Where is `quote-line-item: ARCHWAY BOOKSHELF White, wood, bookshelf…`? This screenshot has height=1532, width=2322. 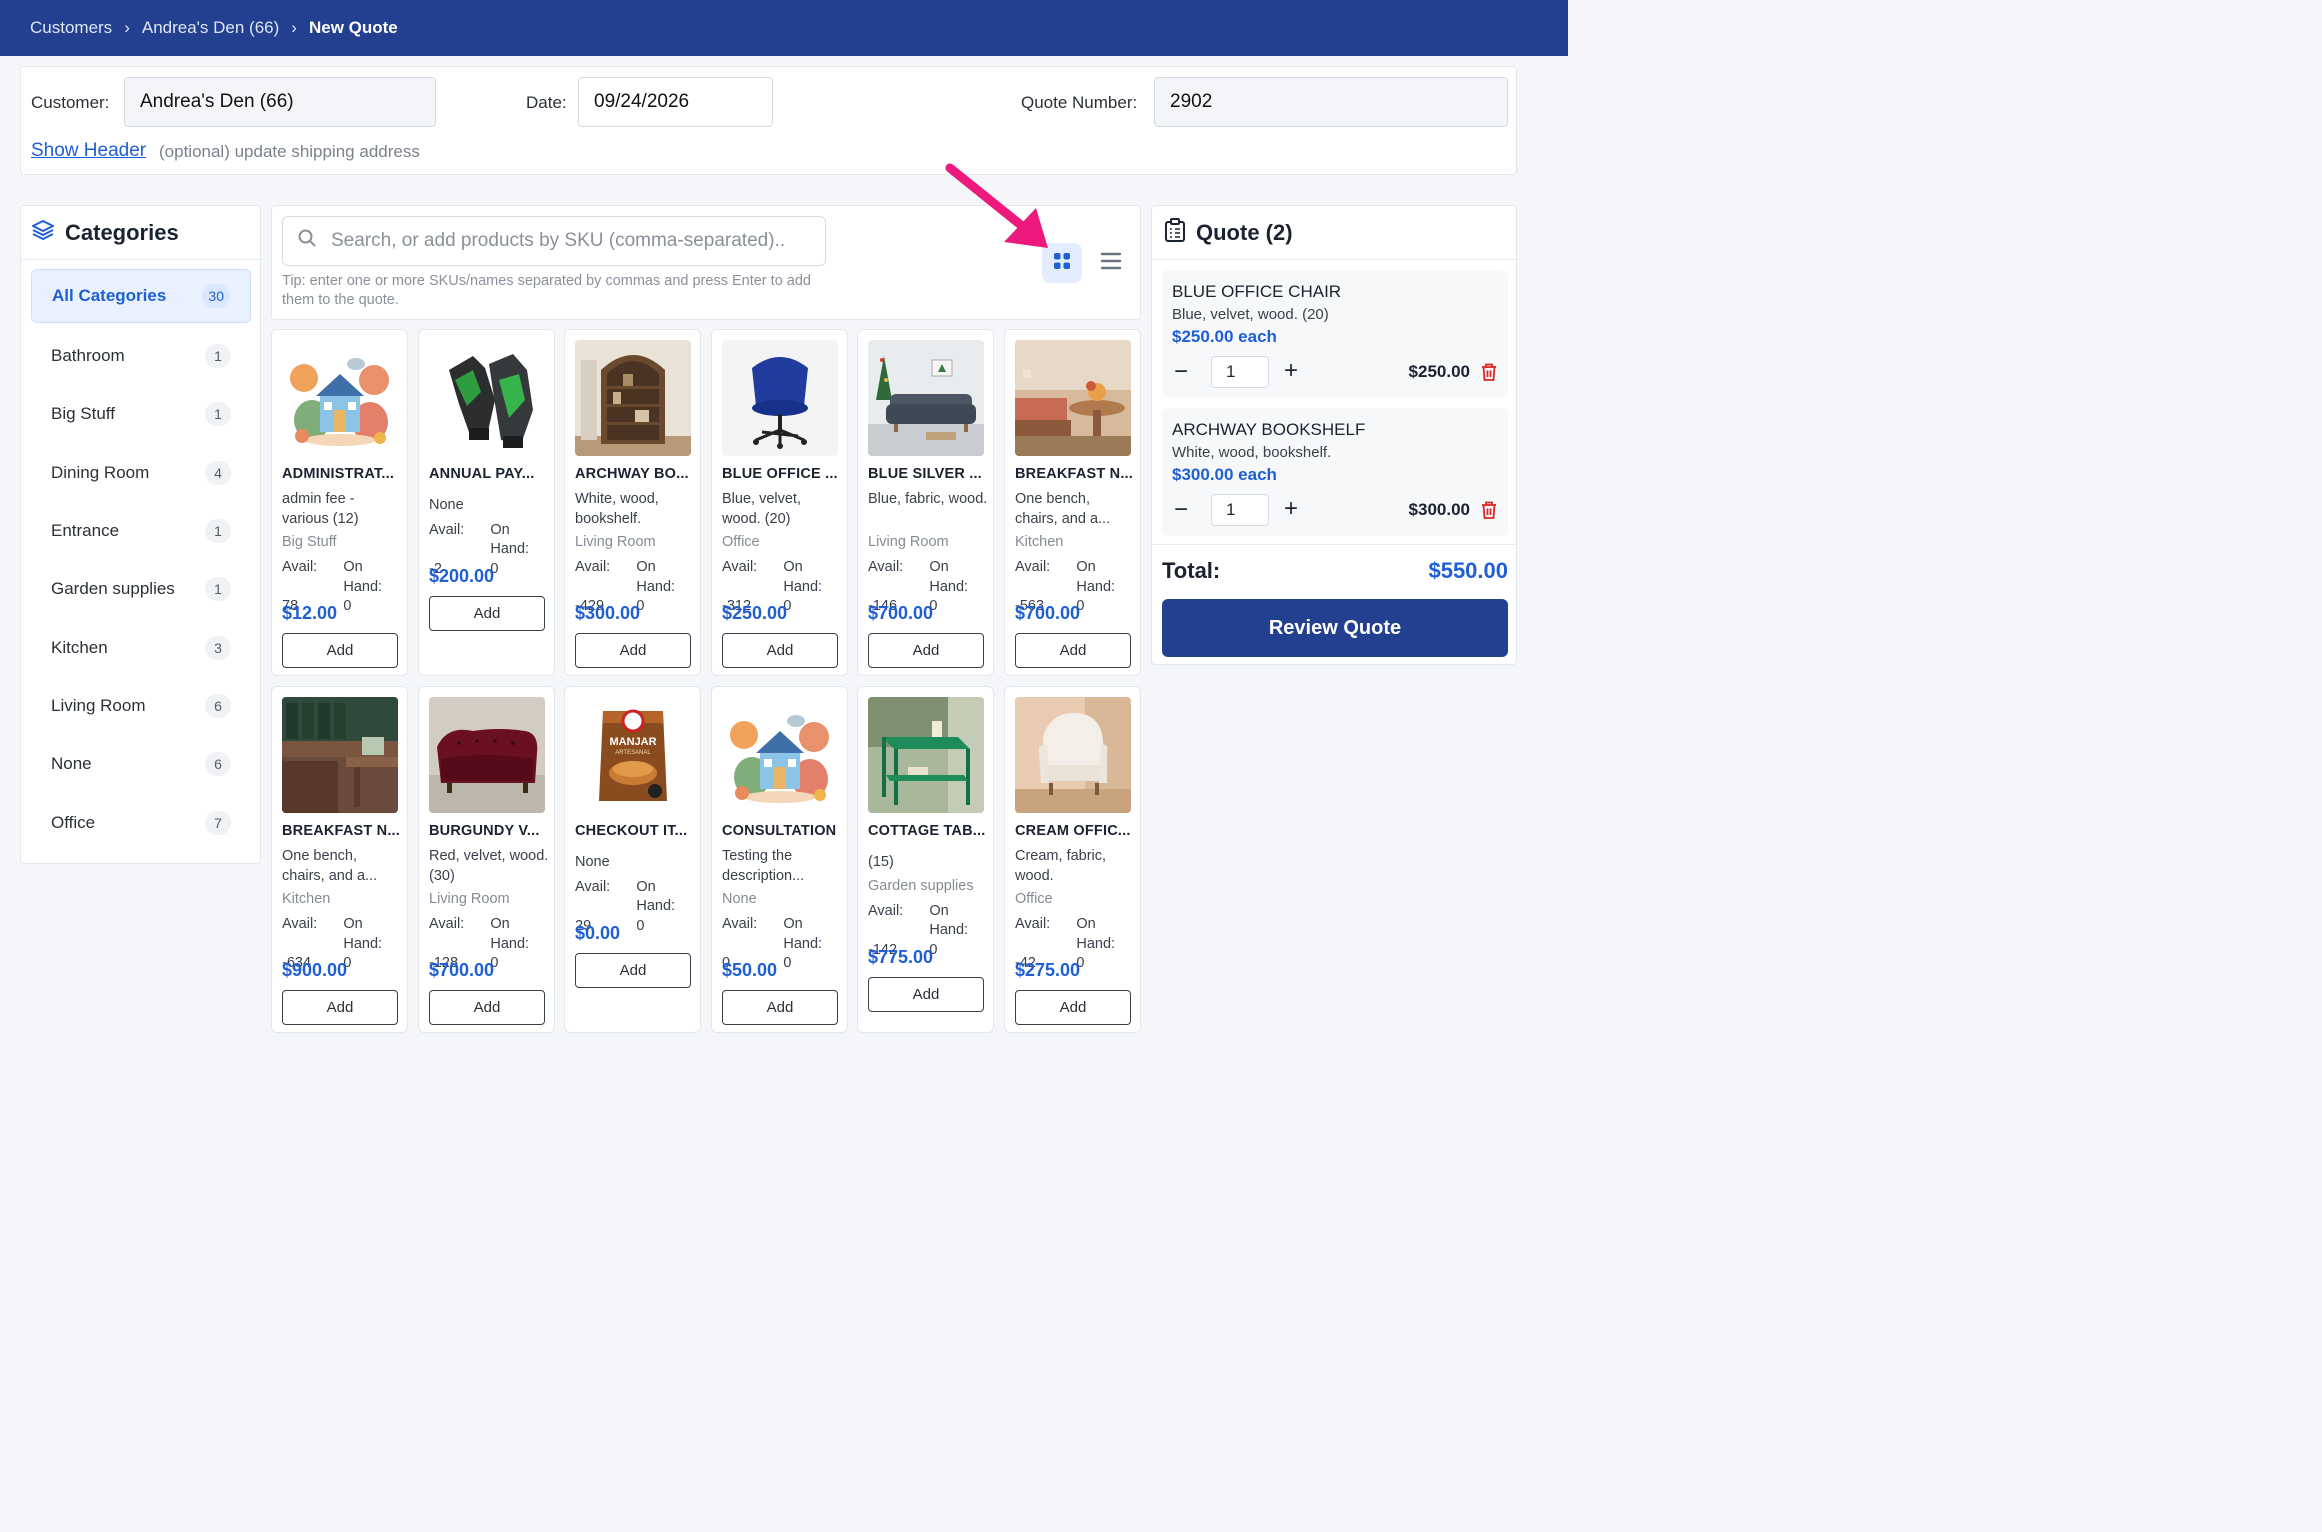
quote-line-item: ARCHWAY BOOKSHELF White, wood, bookshelf… is located at coordinates (1335, 472).